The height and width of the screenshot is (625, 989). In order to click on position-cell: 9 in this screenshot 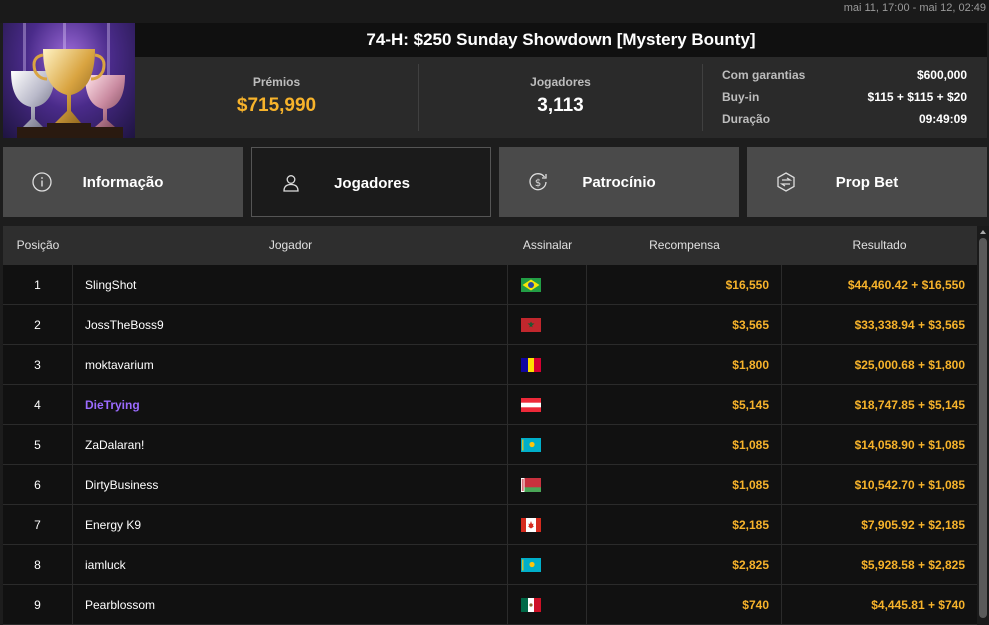, I will do `click(38, 605)`.